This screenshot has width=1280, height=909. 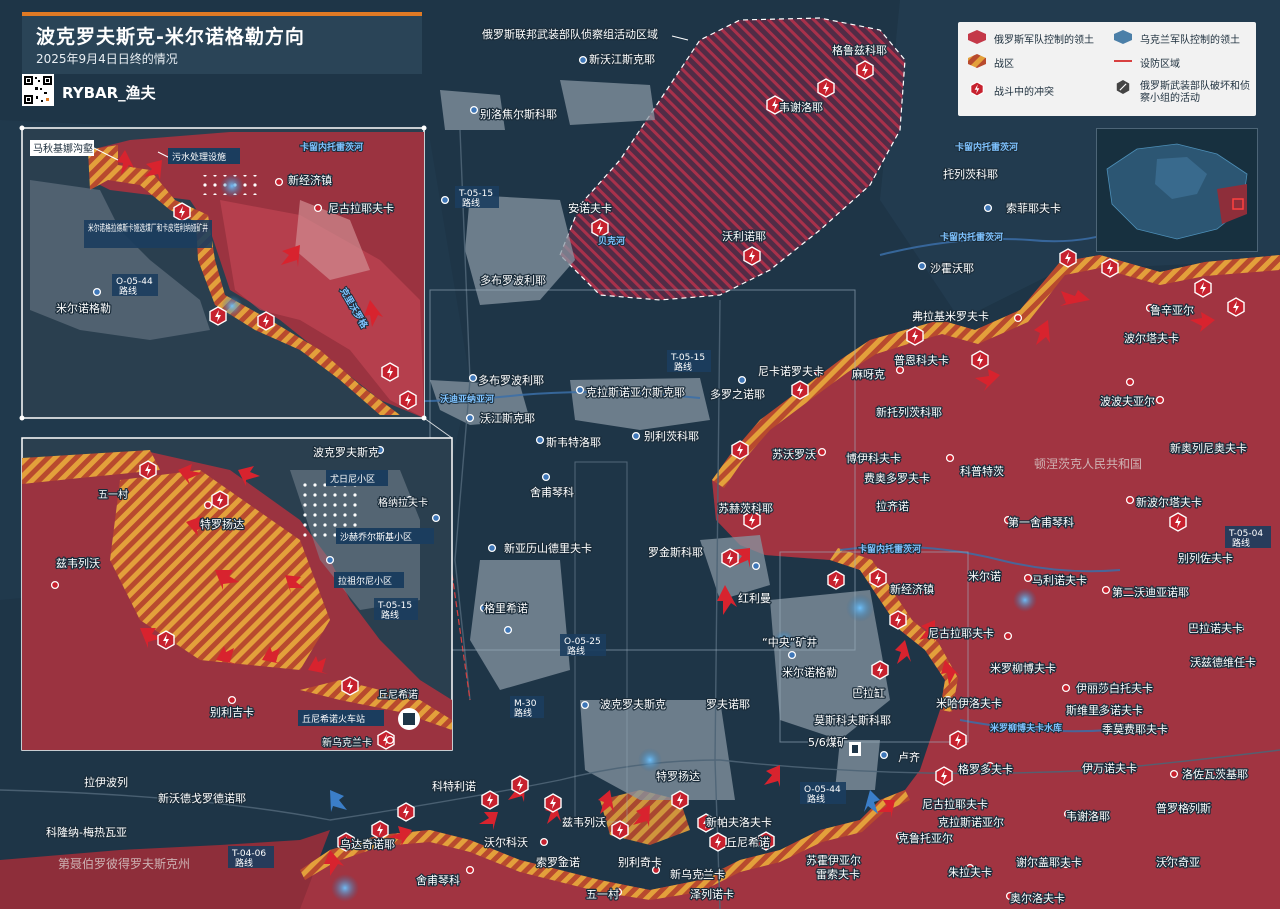 I want to click on town-label: 波波夫亚尔, so click(x=1127, y=401).